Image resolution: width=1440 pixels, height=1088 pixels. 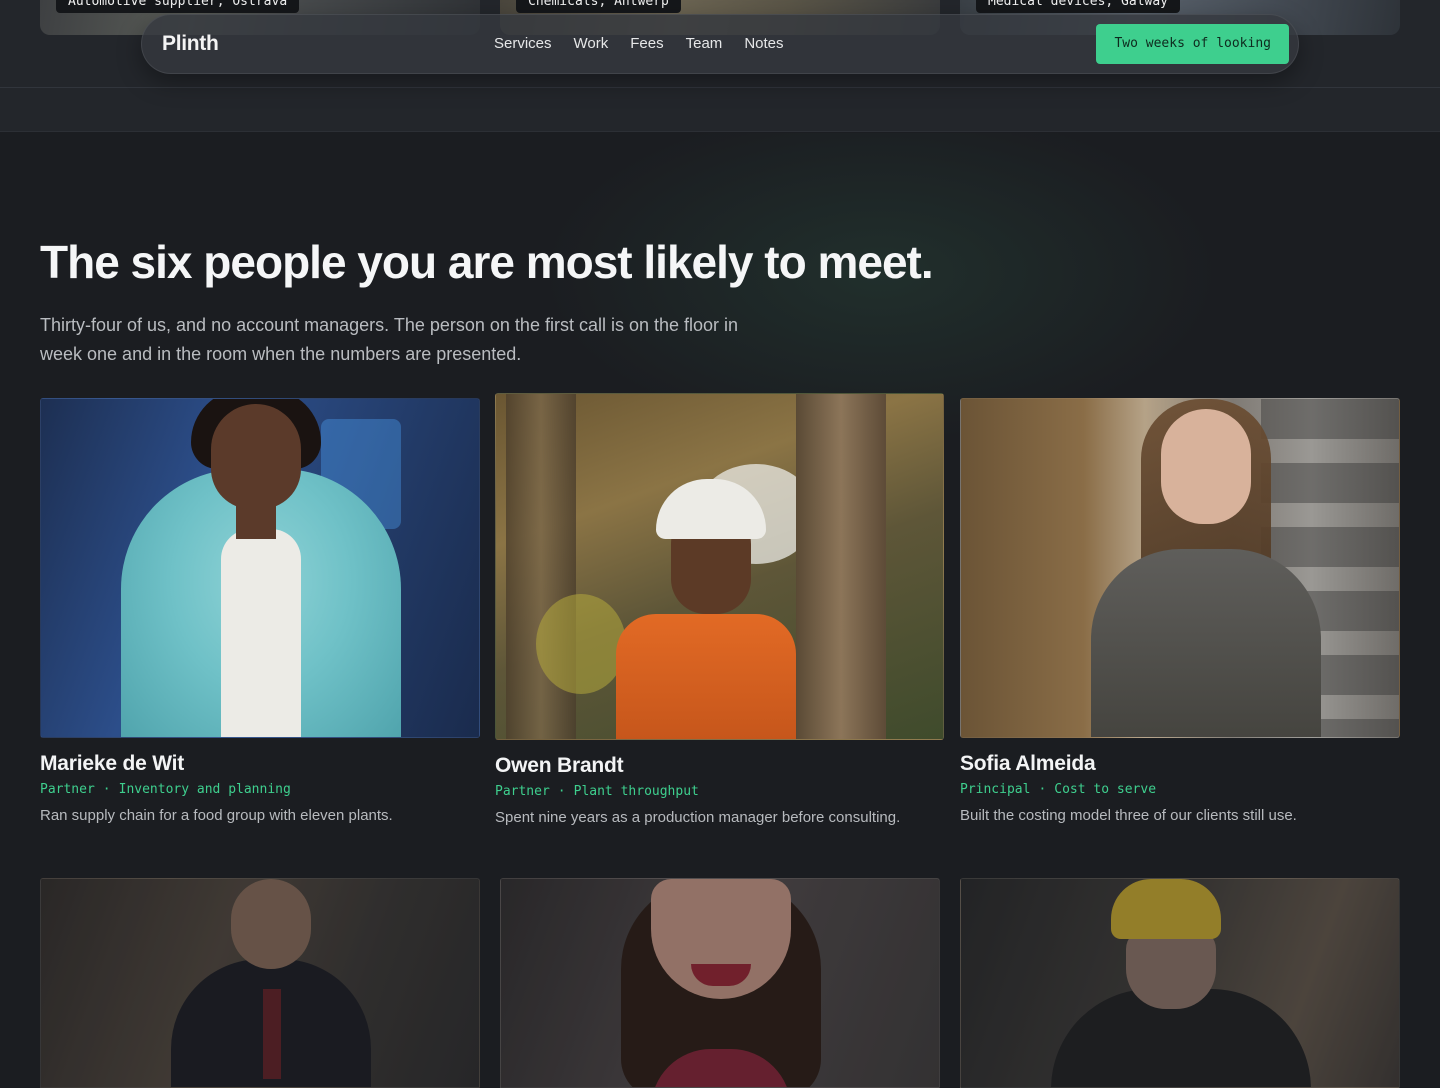 What do you see at coordinates (204, 789) in the screenshot?
I see `person-area: Inventory and planning` at bounding box center [204, 789].